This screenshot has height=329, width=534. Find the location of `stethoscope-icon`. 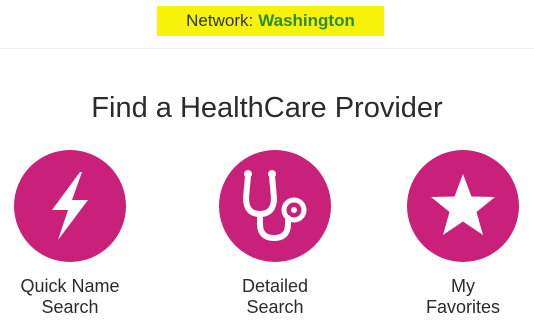

stethoscope-icon is located at coordinates (274, 206).